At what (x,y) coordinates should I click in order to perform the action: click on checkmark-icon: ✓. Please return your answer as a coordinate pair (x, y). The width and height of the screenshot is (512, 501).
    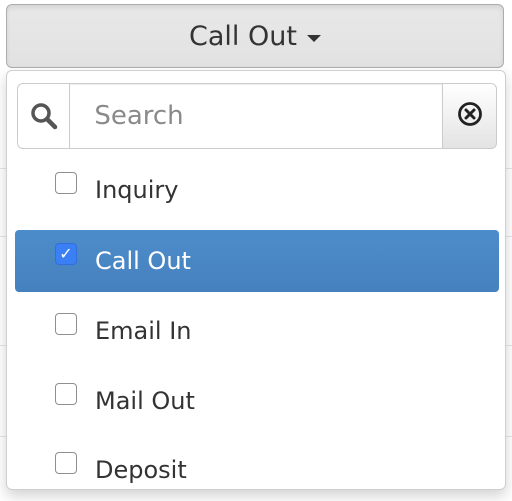
    Looking at the image, I should click on (66, 253).